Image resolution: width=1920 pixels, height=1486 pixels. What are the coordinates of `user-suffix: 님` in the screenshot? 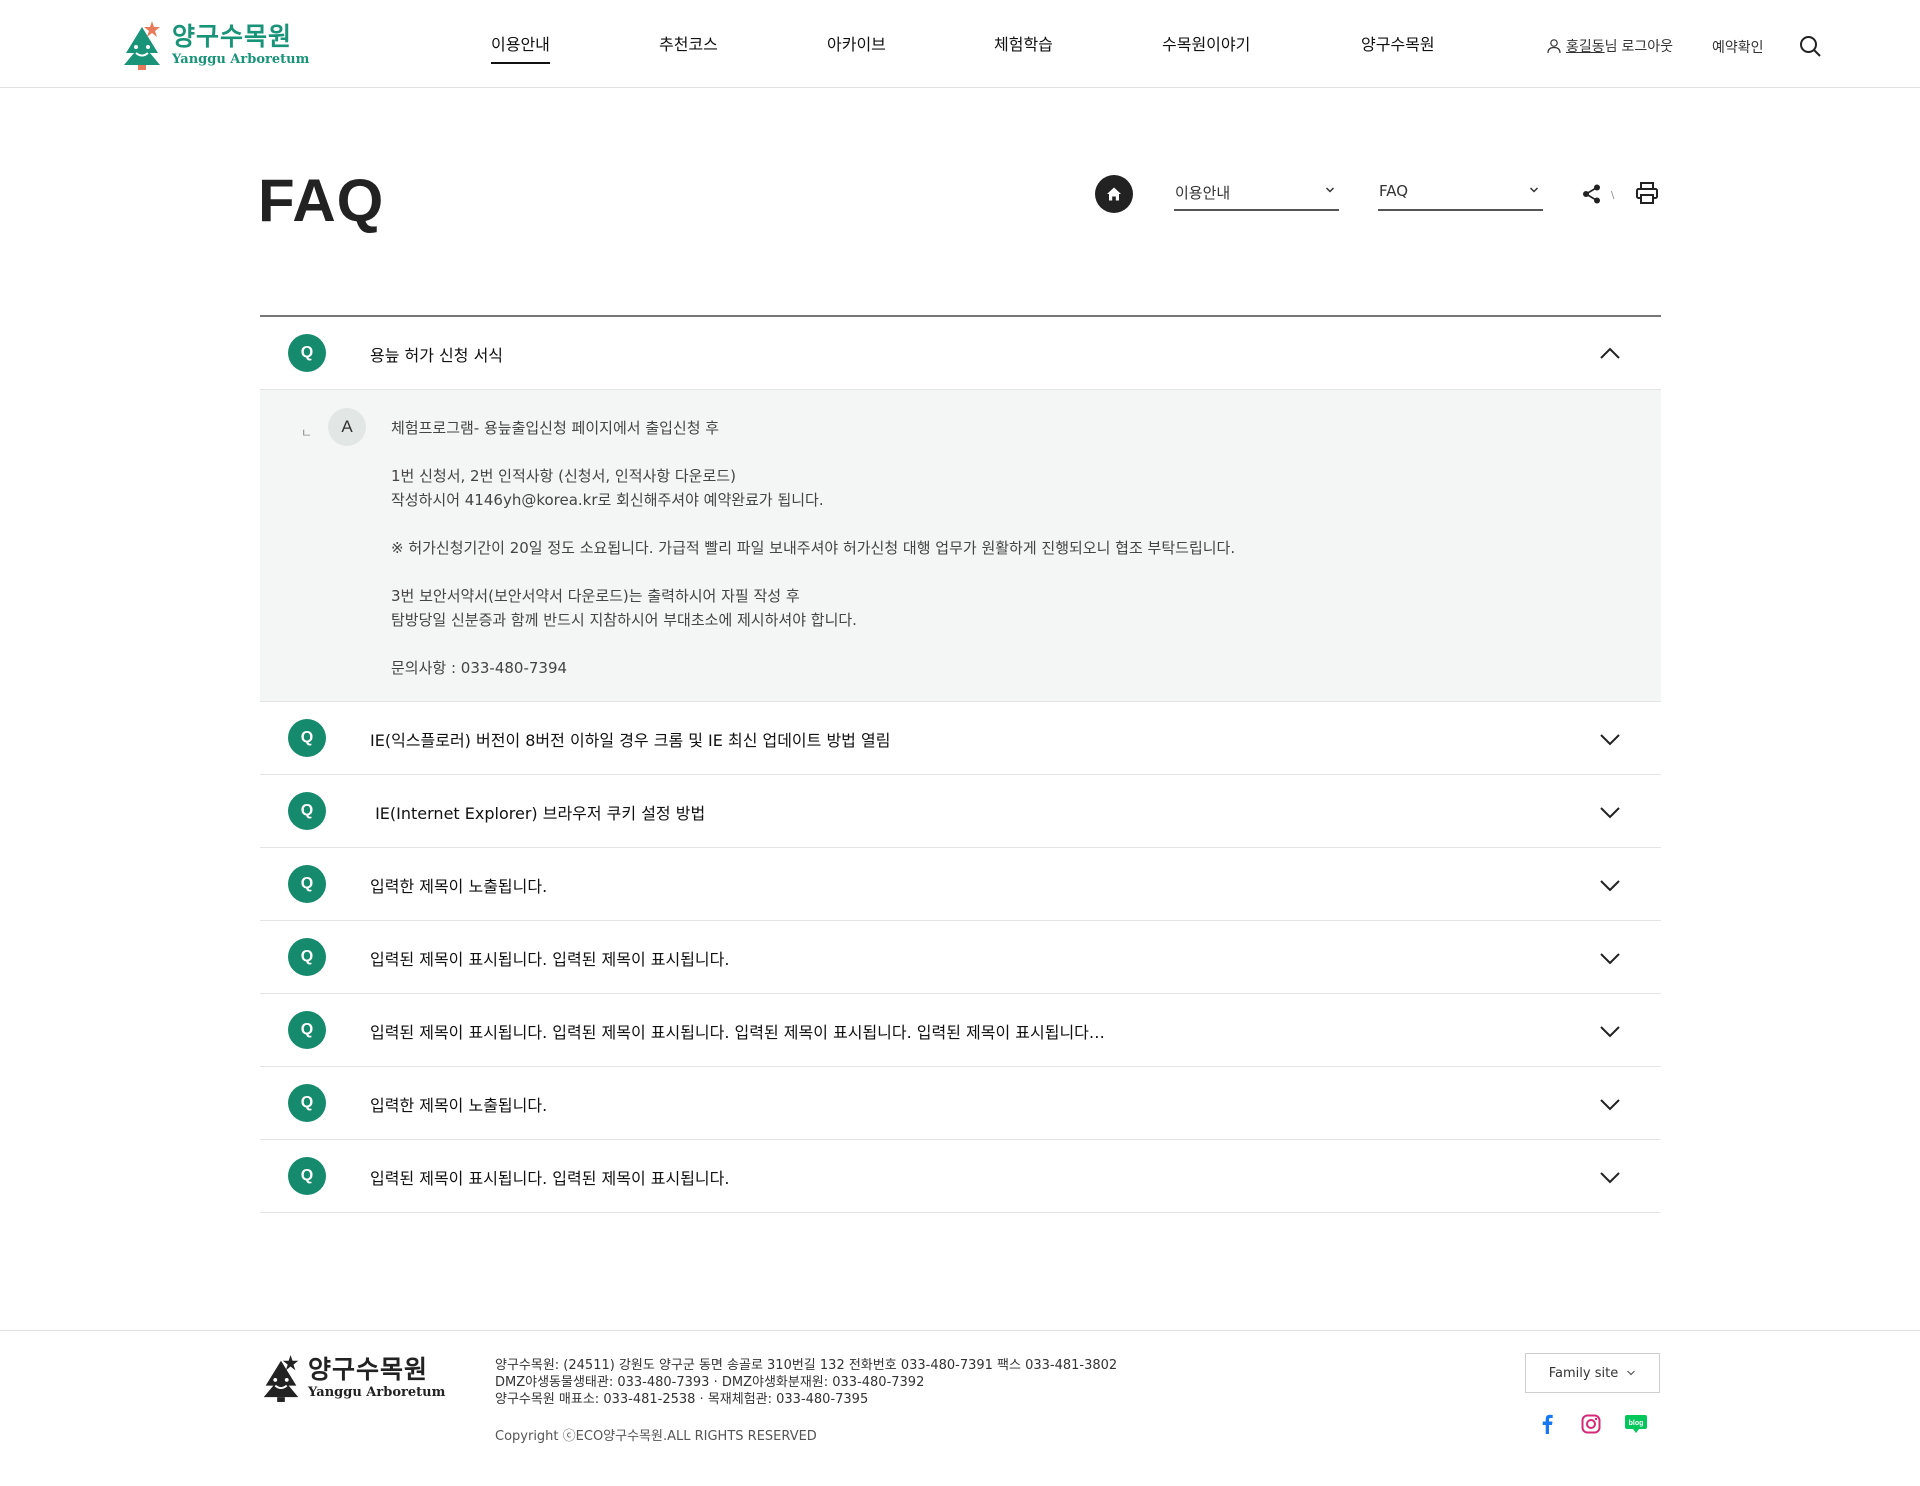 It's located at (1611, 47).